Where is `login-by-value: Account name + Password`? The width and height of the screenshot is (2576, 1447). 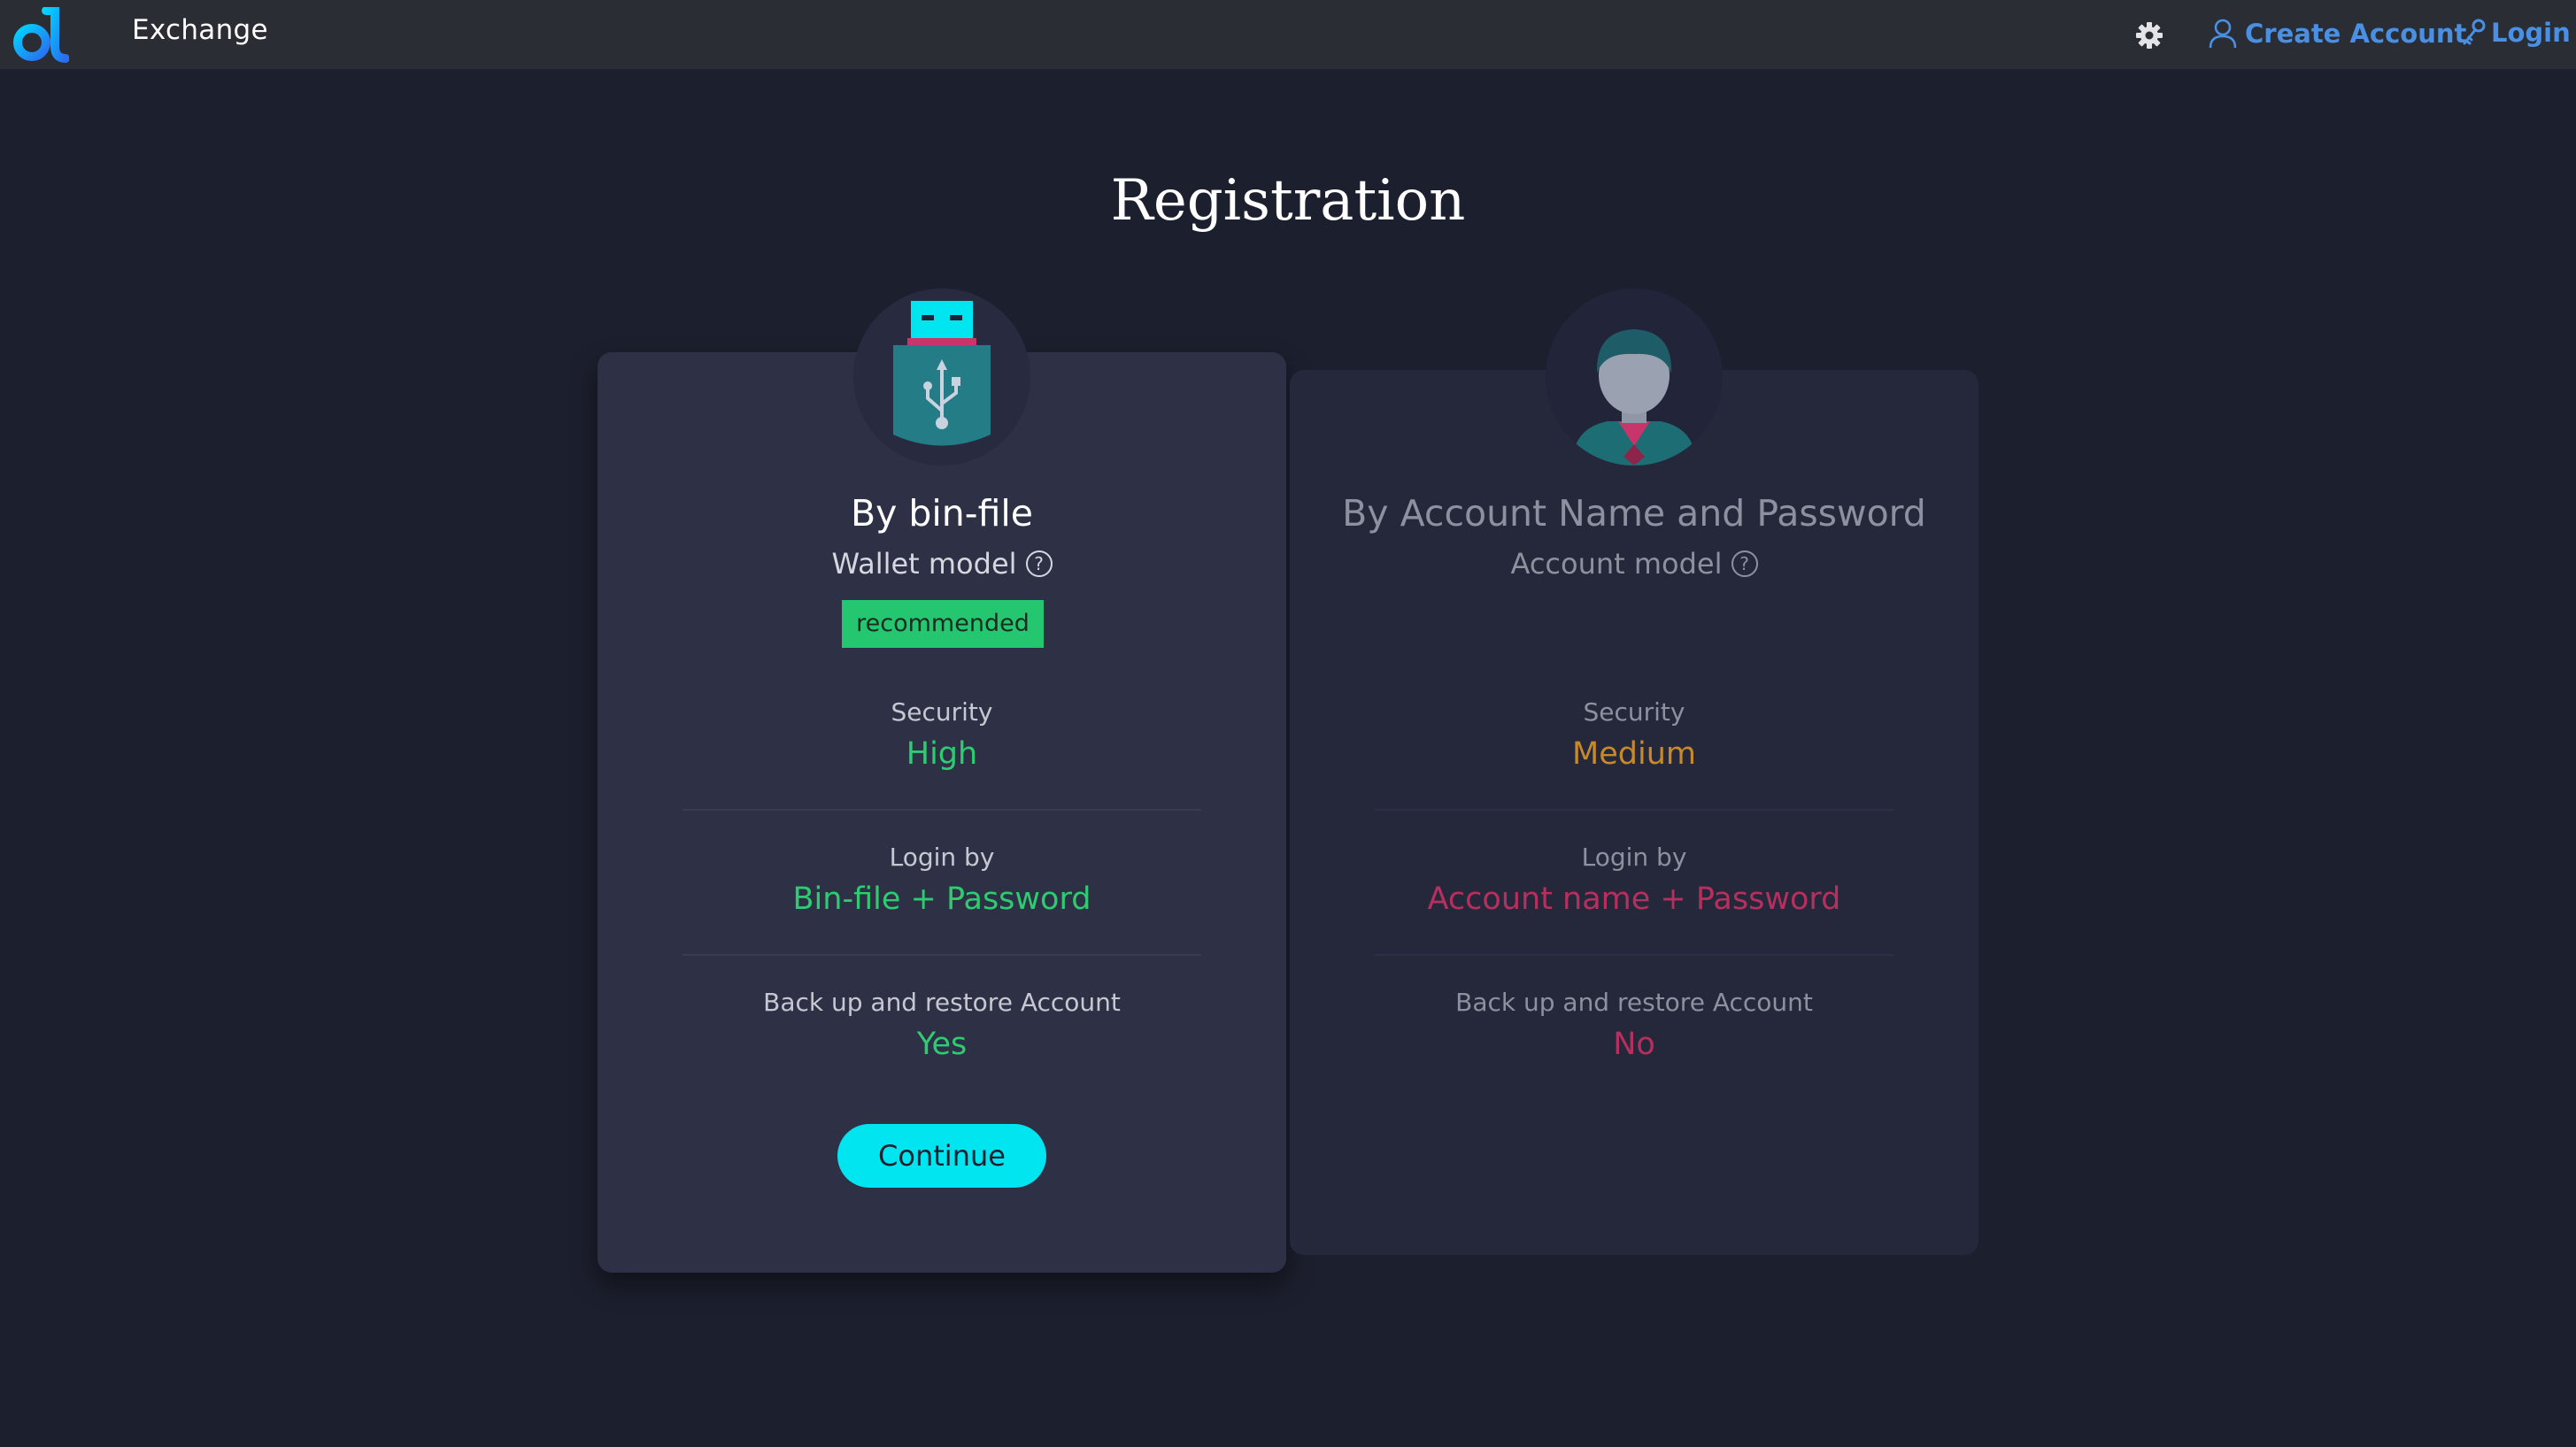 login-by-value: Account name + Password is located at coordinates (1634, 899).